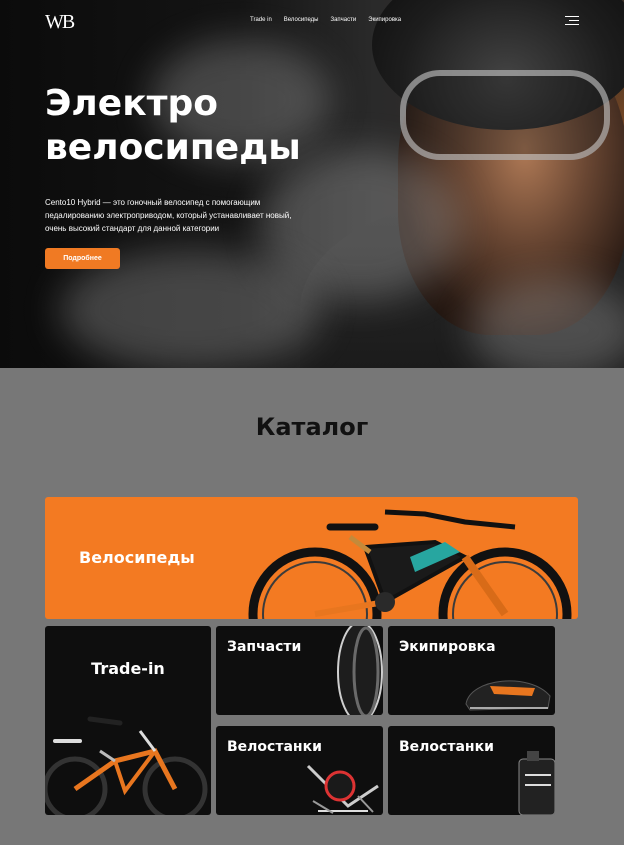 This screenshot has width=624, height=845. Describe the element at coordinates (205, 126) in the screenshot. I see `hero-title: Электро велосипеды` at that location.